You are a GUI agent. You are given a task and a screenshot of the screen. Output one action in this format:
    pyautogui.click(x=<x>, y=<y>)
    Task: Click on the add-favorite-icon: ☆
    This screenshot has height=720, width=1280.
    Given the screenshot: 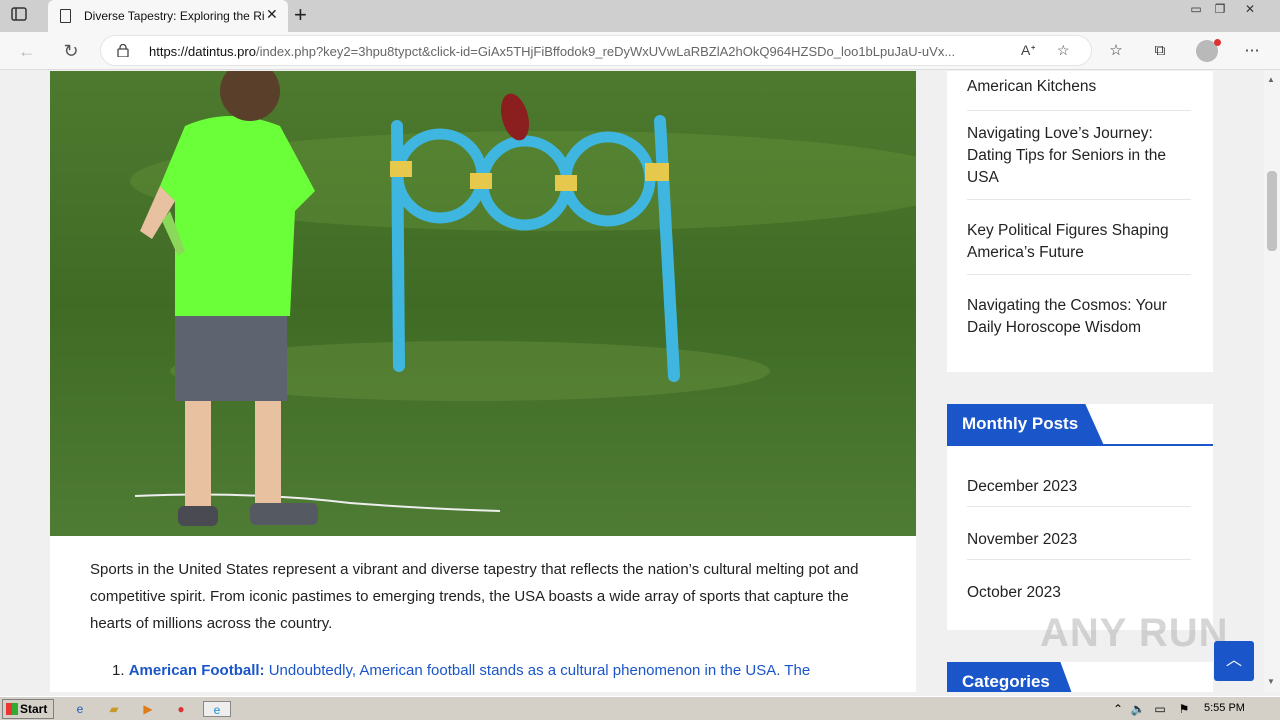 What is the action you would take?
    pyautogui.click(x=1063, y=50)
    